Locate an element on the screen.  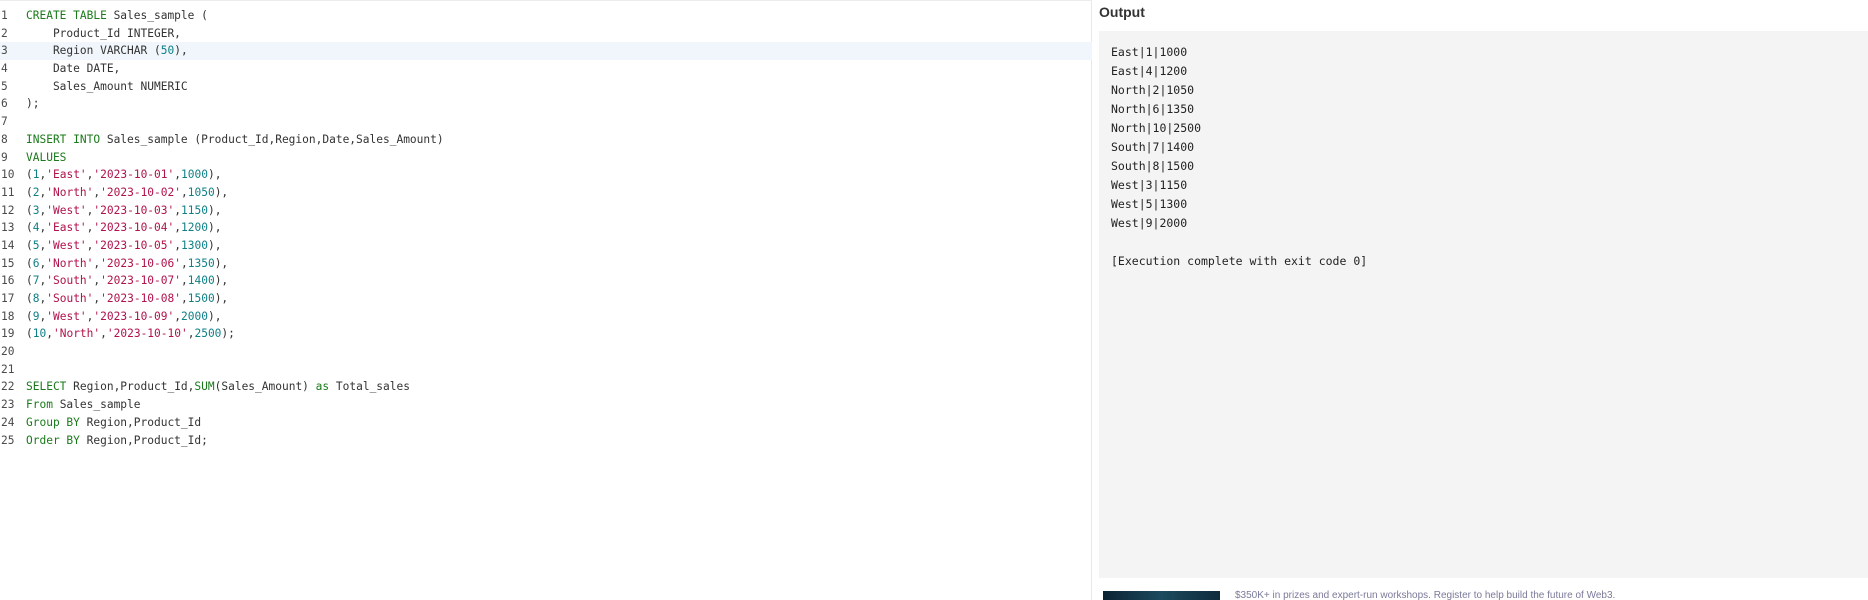
code-token: ( is located at coordinates (29, 245).